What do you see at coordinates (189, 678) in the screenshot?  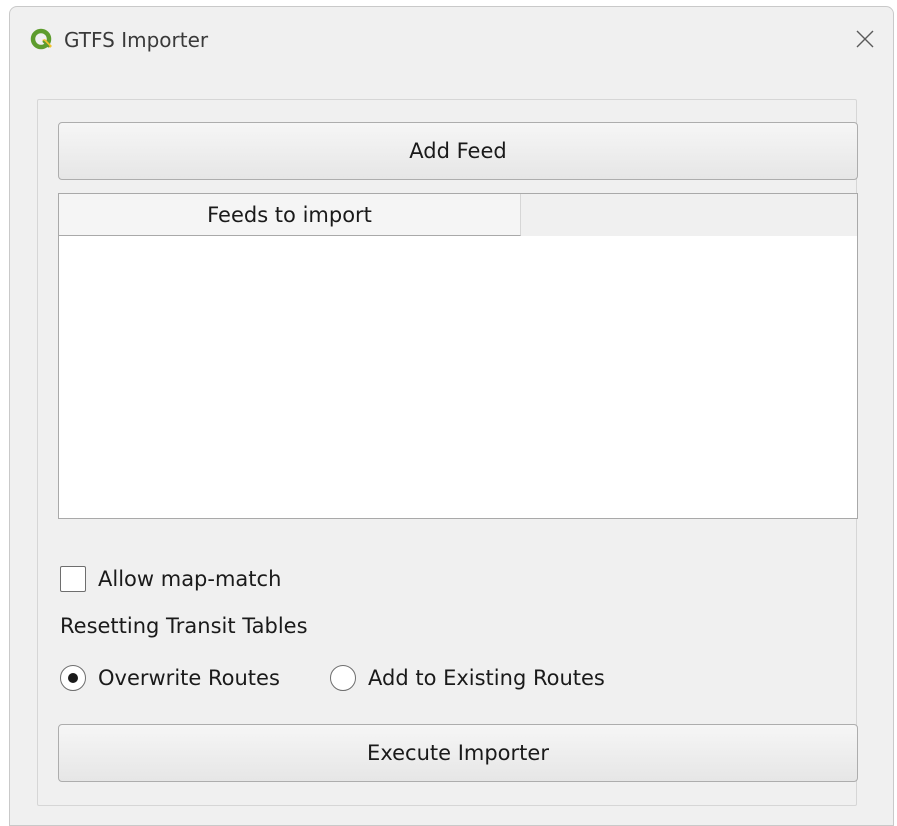 I see `overwrite-routes-label: Overwrite Routes` at bounding box center [189, 678].